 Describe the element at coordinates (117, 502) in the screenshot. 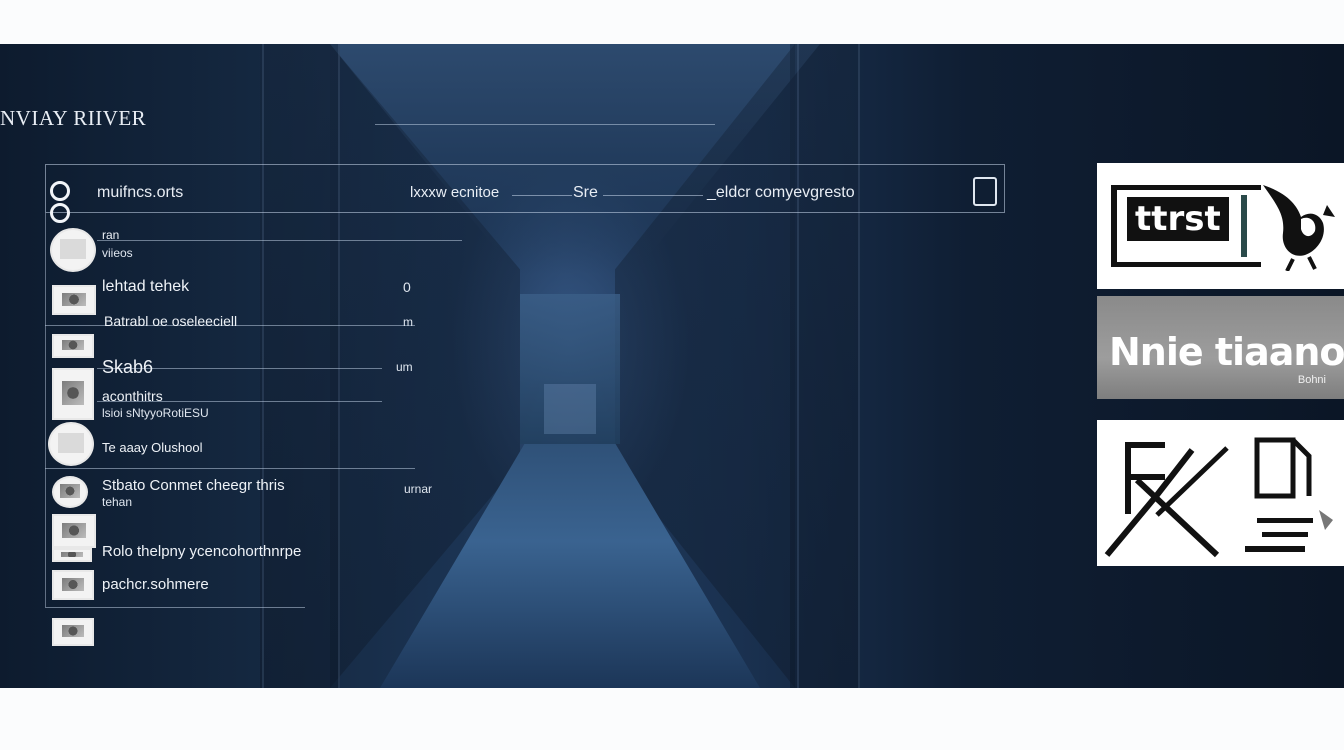

I see `list-item-sub: tehan` at that location.